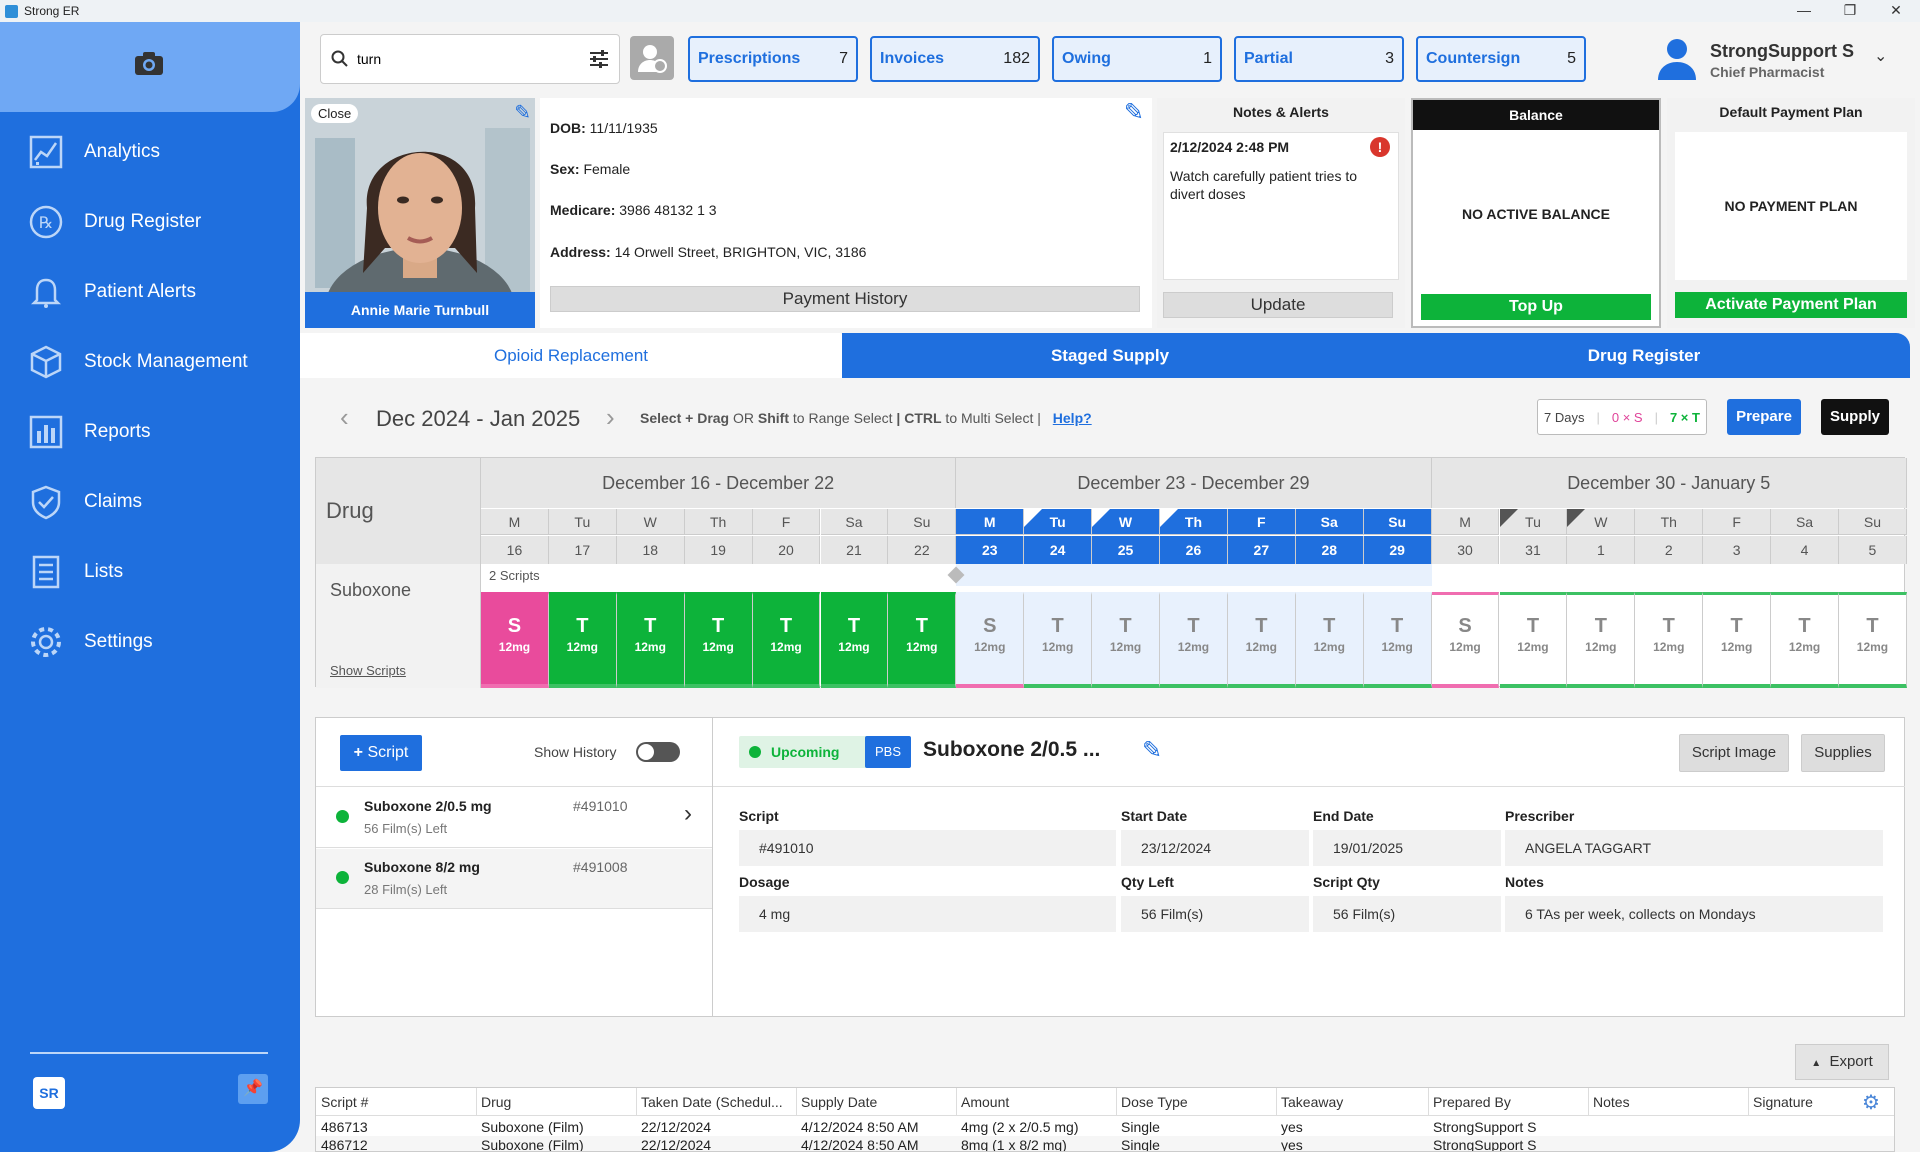 This screenshot has width=1920, height=1152. What do you see at coordinates (1329, 550) in the screenshot?
I see `day-number: 28` at bounding box center [1329, 550].